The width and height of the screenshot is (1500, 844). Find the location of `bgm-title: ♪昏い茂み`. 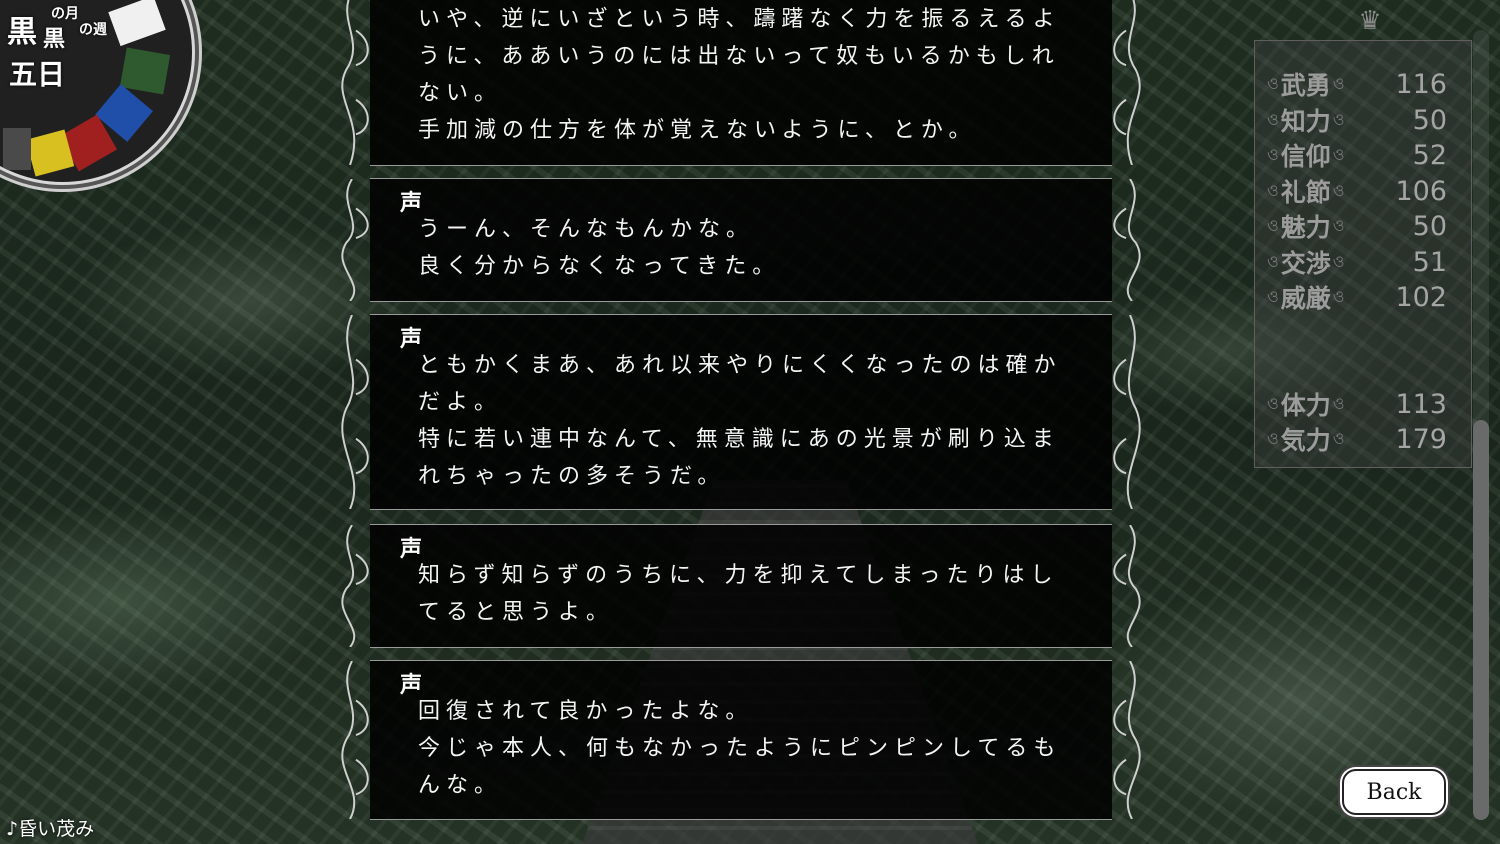

bgm-title: ♪昏い茂み is located at coordinates (50, 829).